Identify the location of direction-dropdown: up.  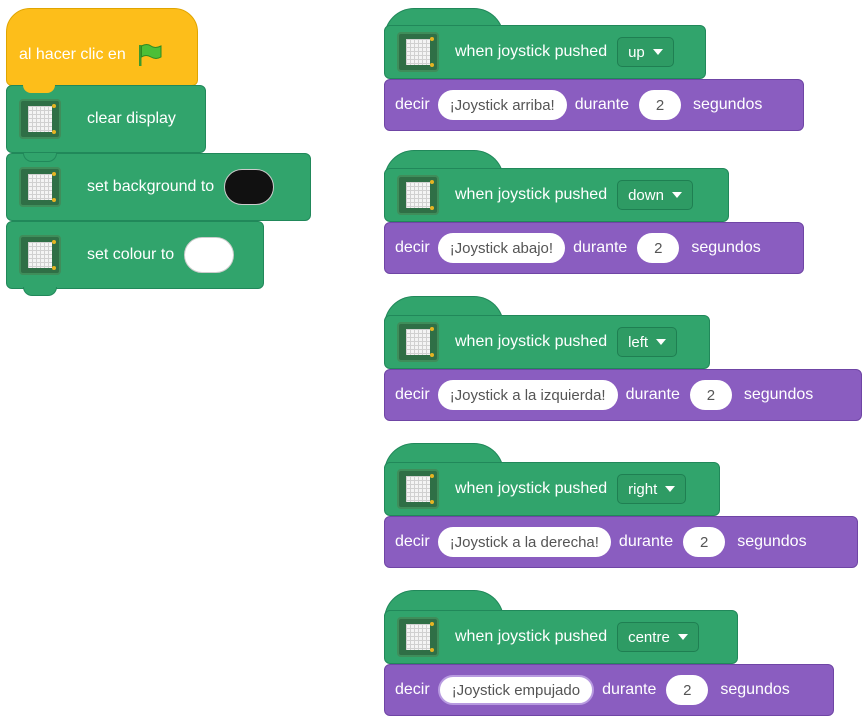
(645, 52).